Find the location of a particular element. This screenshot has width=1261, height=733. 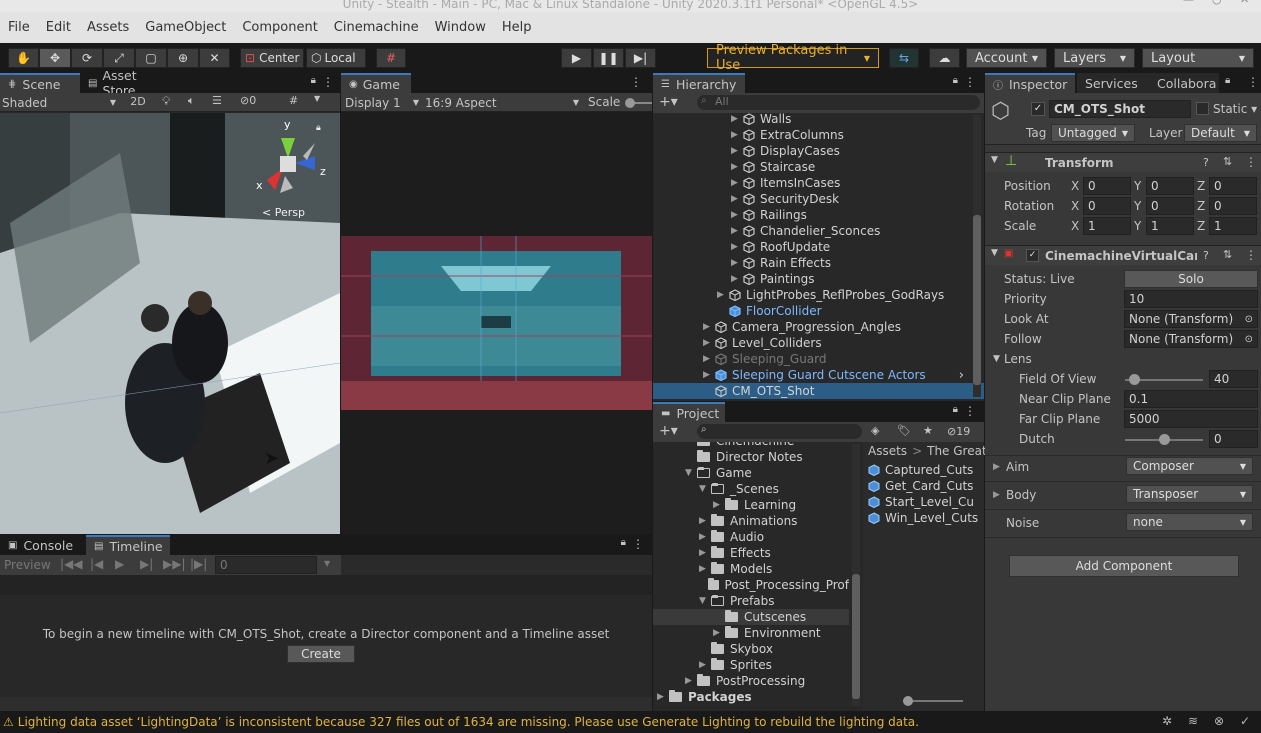

hierarchy-item: ▶ DisplayCases is located at coordinates (811, 151).